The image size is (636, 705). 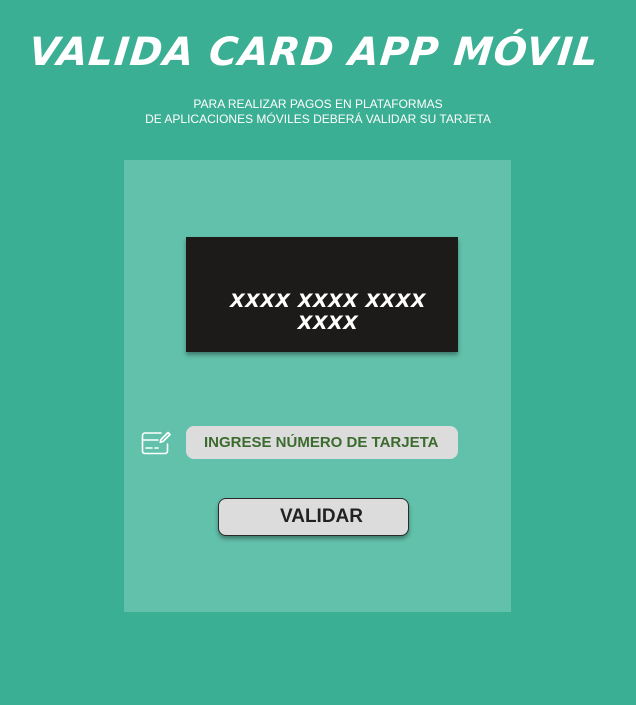 I want to click on card-preview: XXXX XXXX XXXX XXXX, so click(x=322, y=294).